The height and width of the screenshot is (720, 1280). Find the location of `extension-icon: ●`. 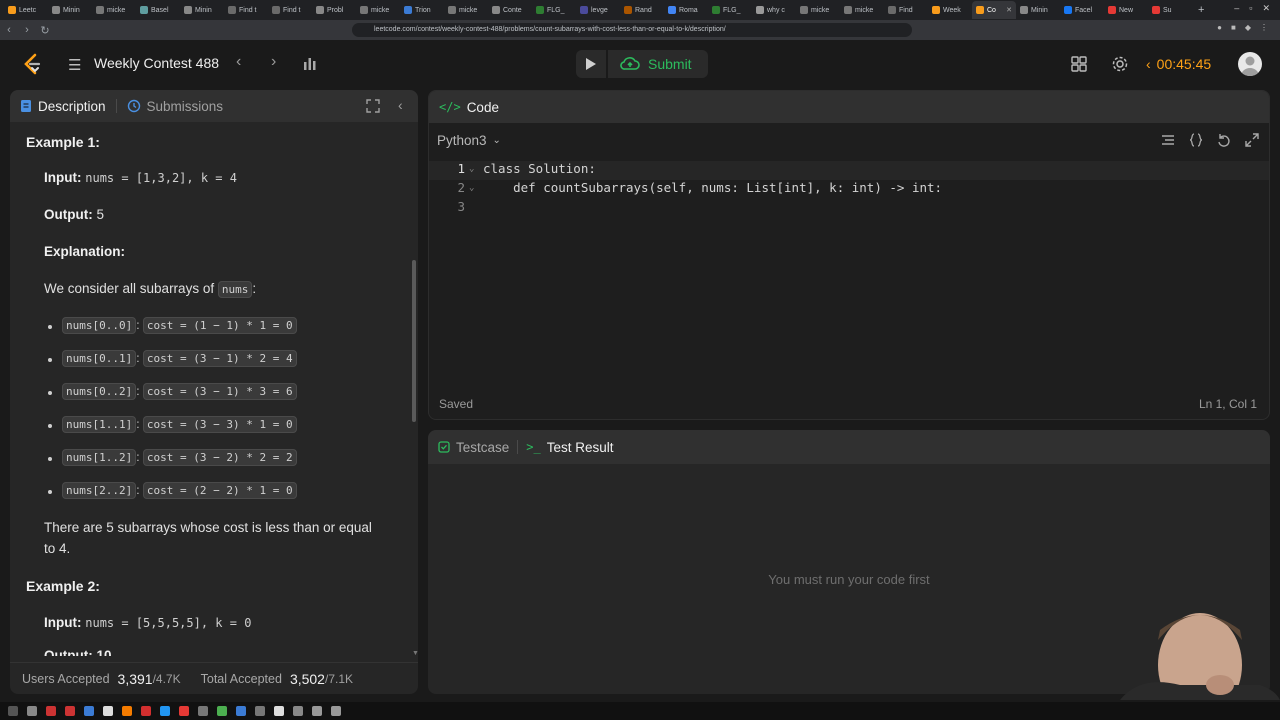

extension-icon: ● is located at coordinates (1219, 27).